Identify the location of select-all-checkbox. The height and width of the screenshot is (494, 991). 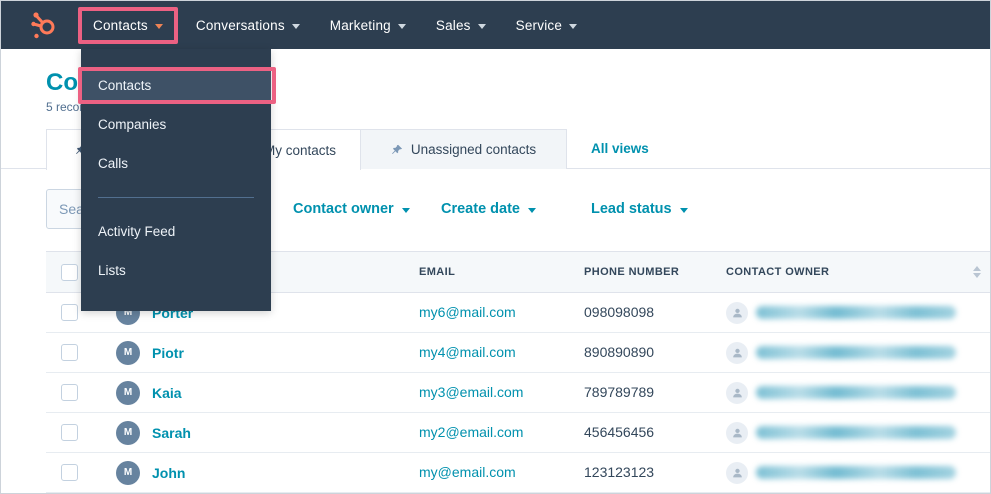
(69, 272).